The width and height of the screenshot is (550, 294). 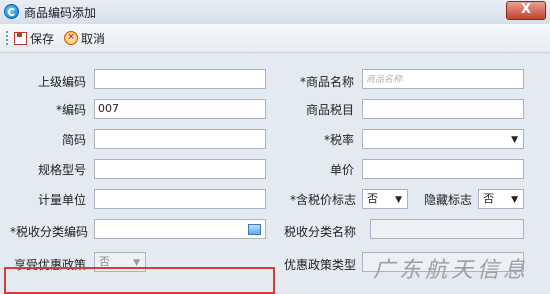 What do you see at coordinates (384, 80) in the screenshot?
I see `product-name-placeholder: 商品名称` at bounding box center [384, 80].